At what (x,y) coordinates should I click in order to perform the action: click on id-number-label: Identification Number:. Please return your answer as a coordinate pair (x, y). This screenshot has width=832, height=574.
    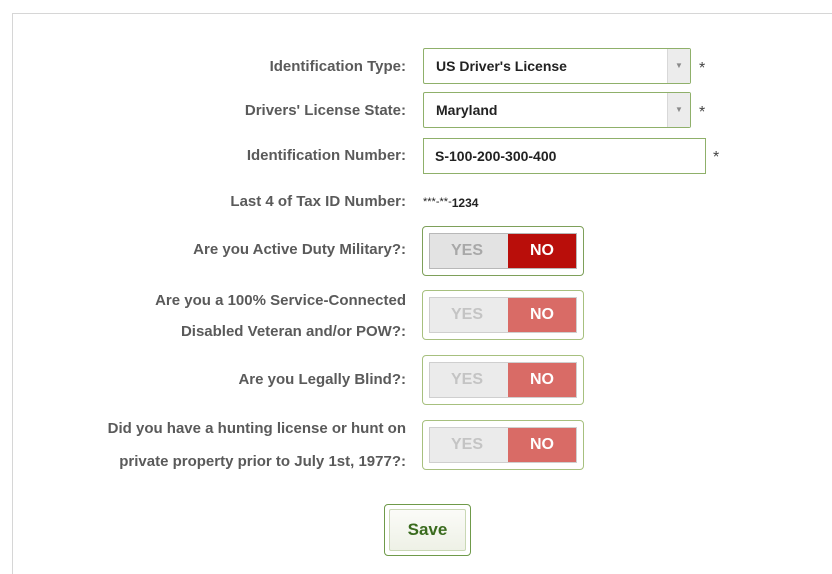
    Looking at the image, I should click on (326, 155).